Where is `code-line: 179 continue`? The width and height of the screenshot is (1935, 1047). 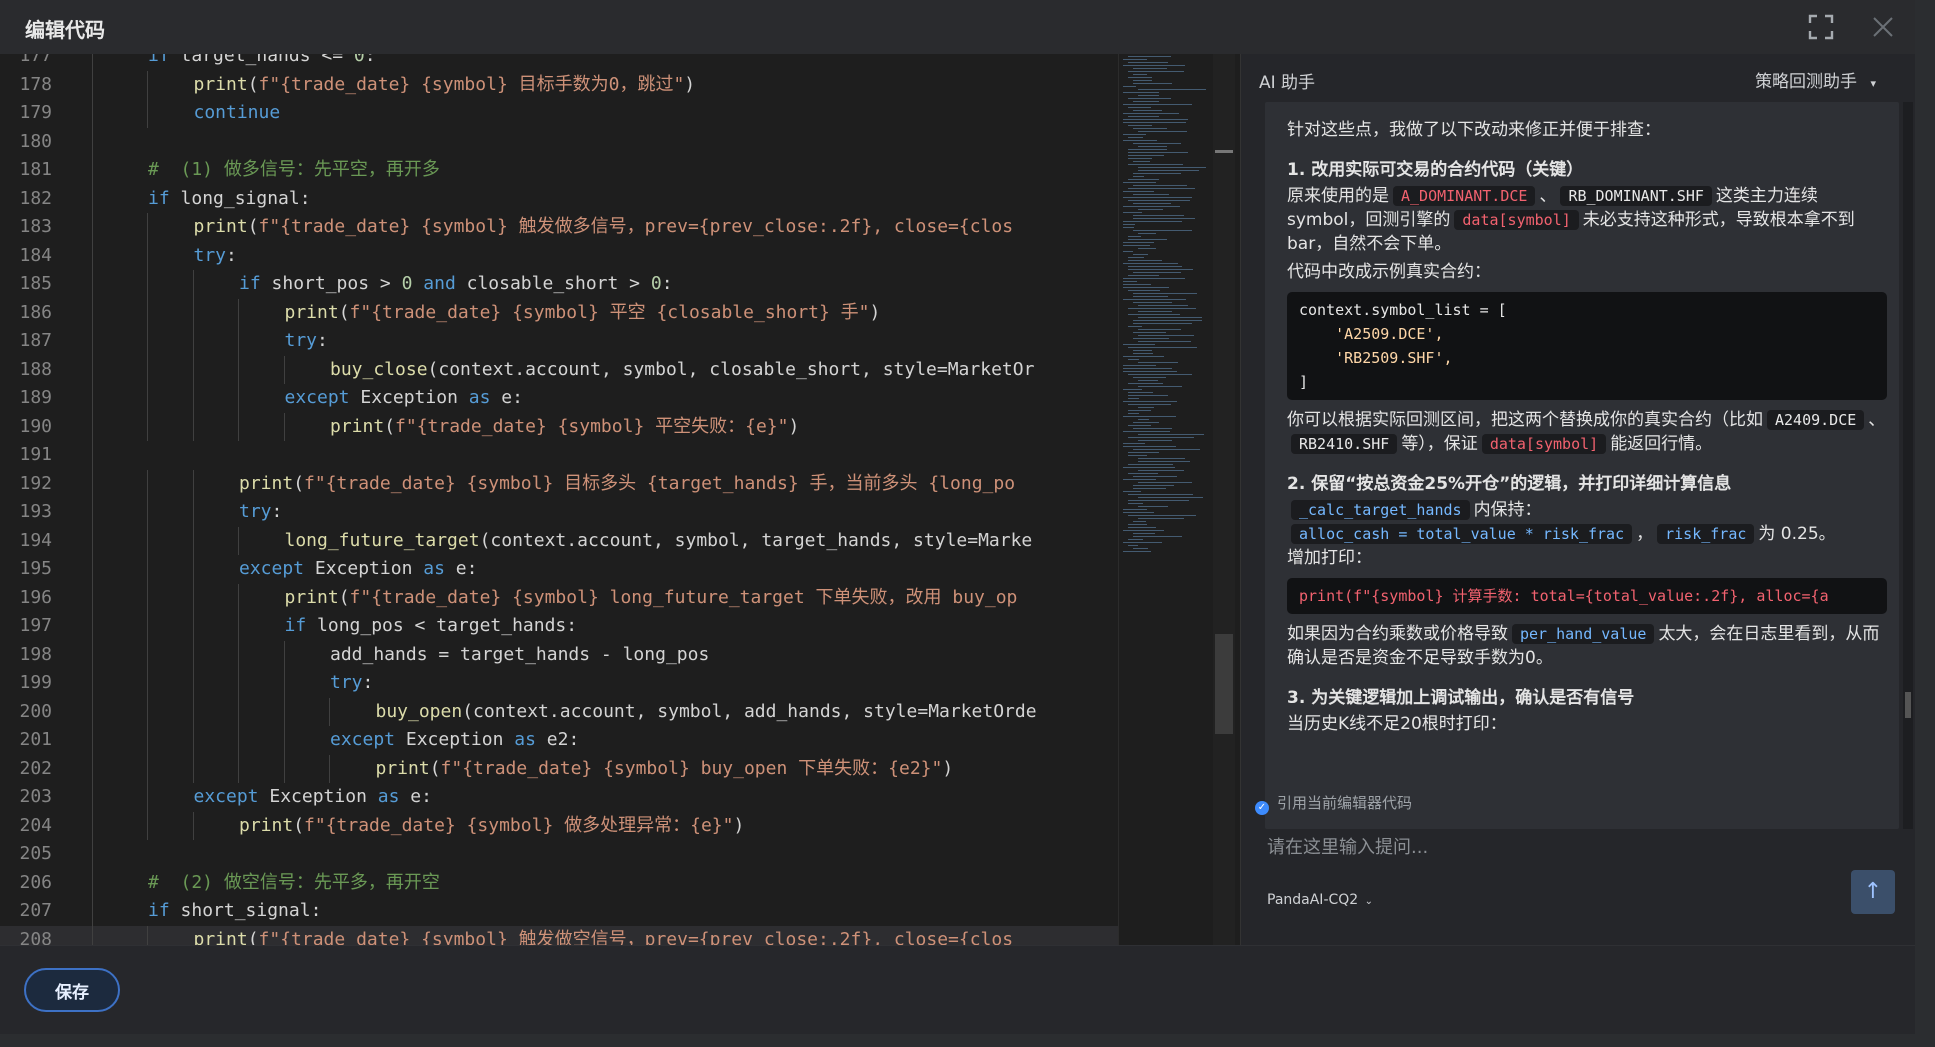
code-line: 179 continue is located at coordinates (560, 113).